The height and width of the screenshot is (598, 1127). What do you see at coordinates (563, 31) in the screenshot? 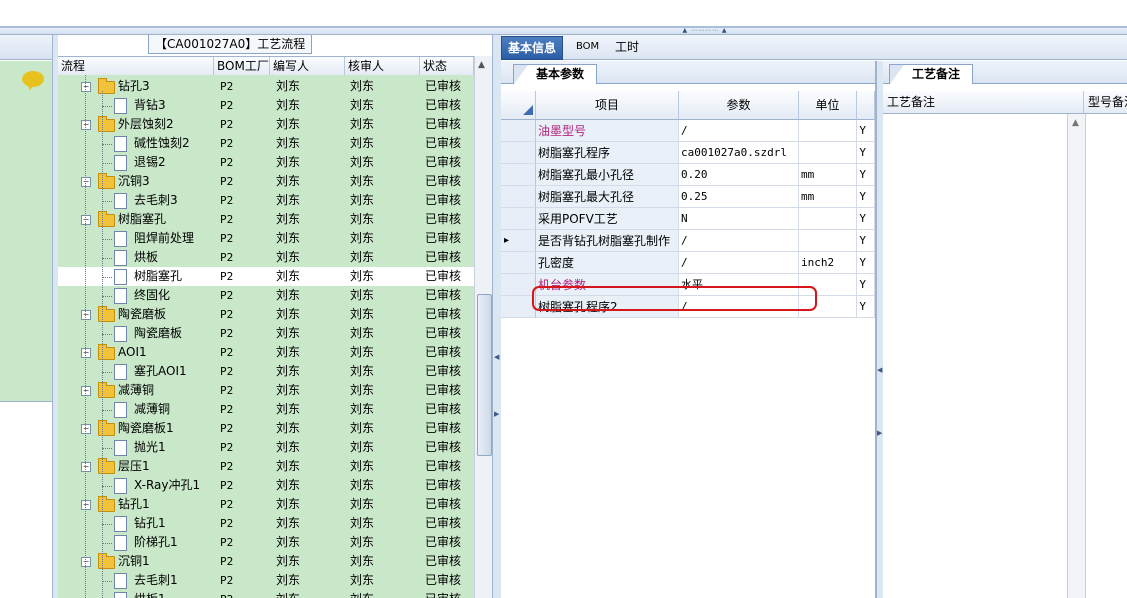
I see `splitter-strip` at bounding box center [563, 31].